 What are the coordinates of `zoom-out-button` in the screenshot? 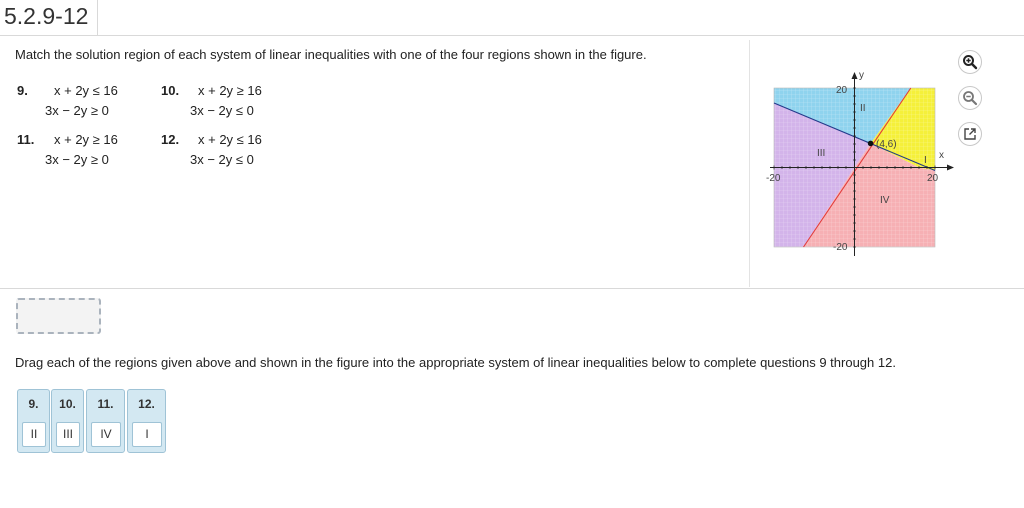 It's located at (970, 98).